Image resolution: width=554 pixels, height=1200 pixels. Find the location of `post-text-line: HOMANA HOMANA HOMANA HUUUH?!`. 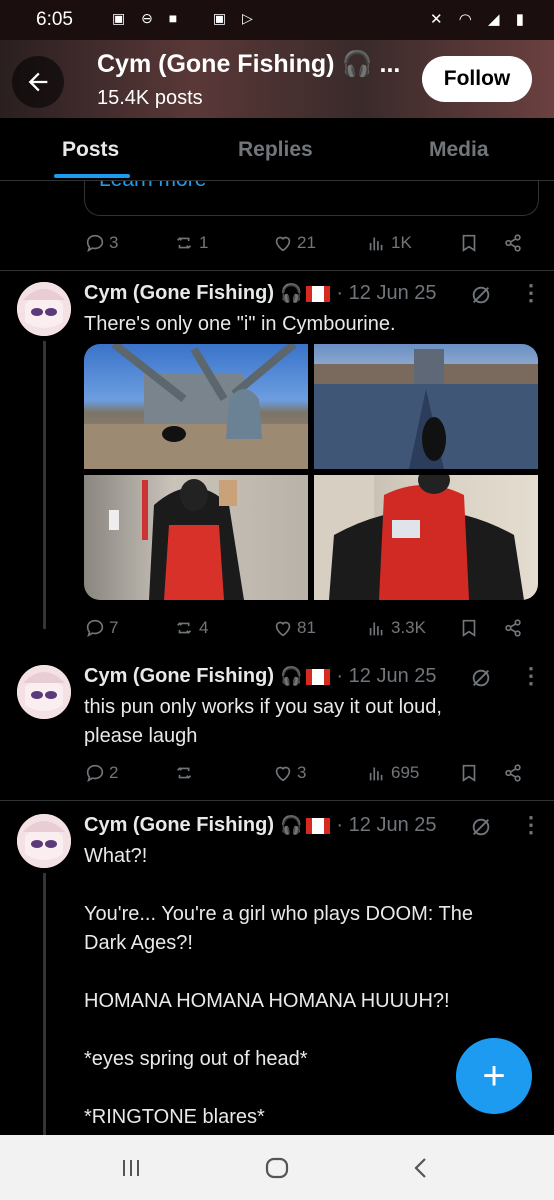

post-text-line: HOMANA HOMANA HOMANA HUUUH?! is located at coordinates (267, 1001).